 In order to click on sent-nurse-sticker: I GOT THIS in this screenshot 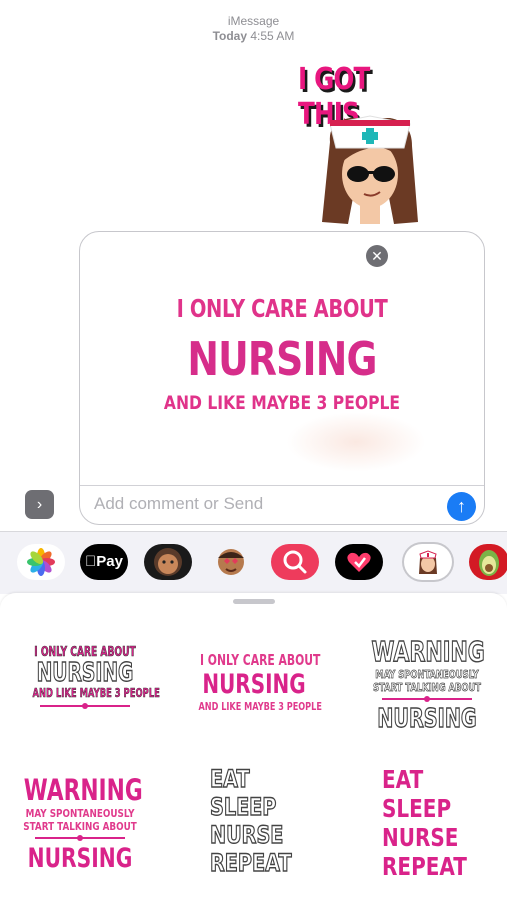, I will do `click(370, 144)`.